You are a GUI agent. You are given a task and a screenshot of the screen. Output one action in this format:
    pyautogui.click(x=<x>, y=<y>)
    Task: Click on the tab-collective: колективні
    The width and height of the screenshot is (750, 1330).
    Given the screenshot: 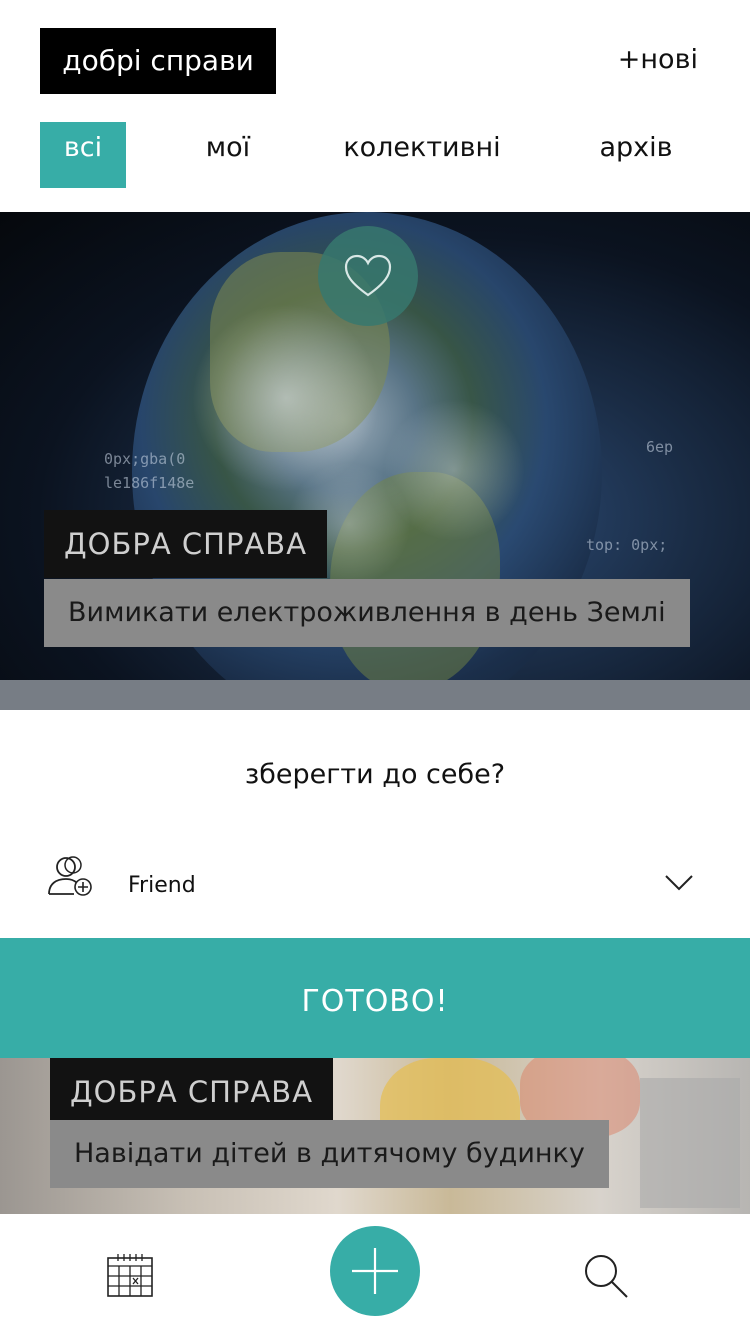 What is the action you would take?
    pyautogui.click(x=422, y=155)
    